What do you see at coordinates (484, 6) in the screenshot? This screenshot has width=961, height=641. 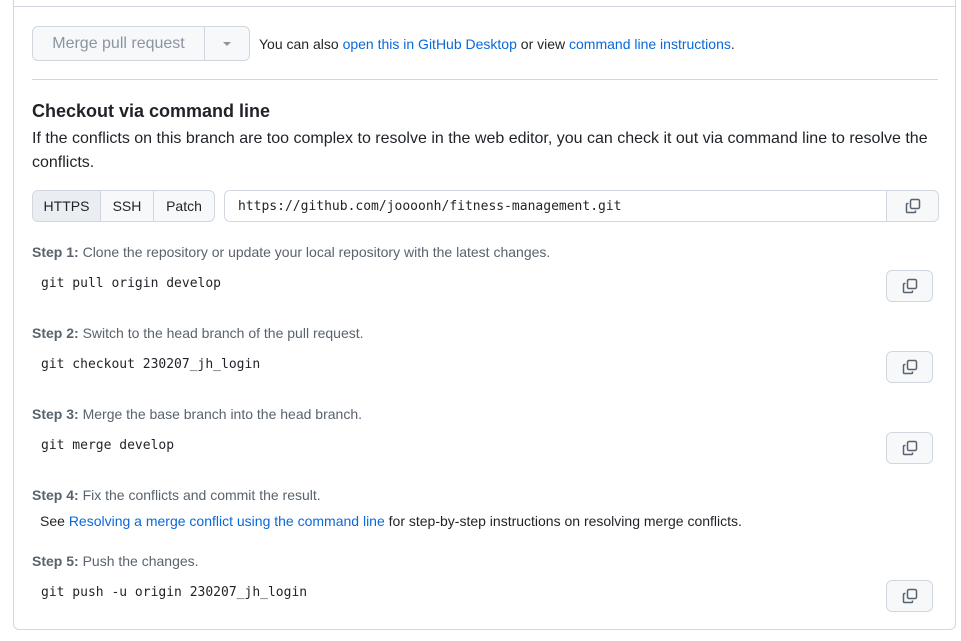 I see `top-divider` at bounding box center [484, 6].